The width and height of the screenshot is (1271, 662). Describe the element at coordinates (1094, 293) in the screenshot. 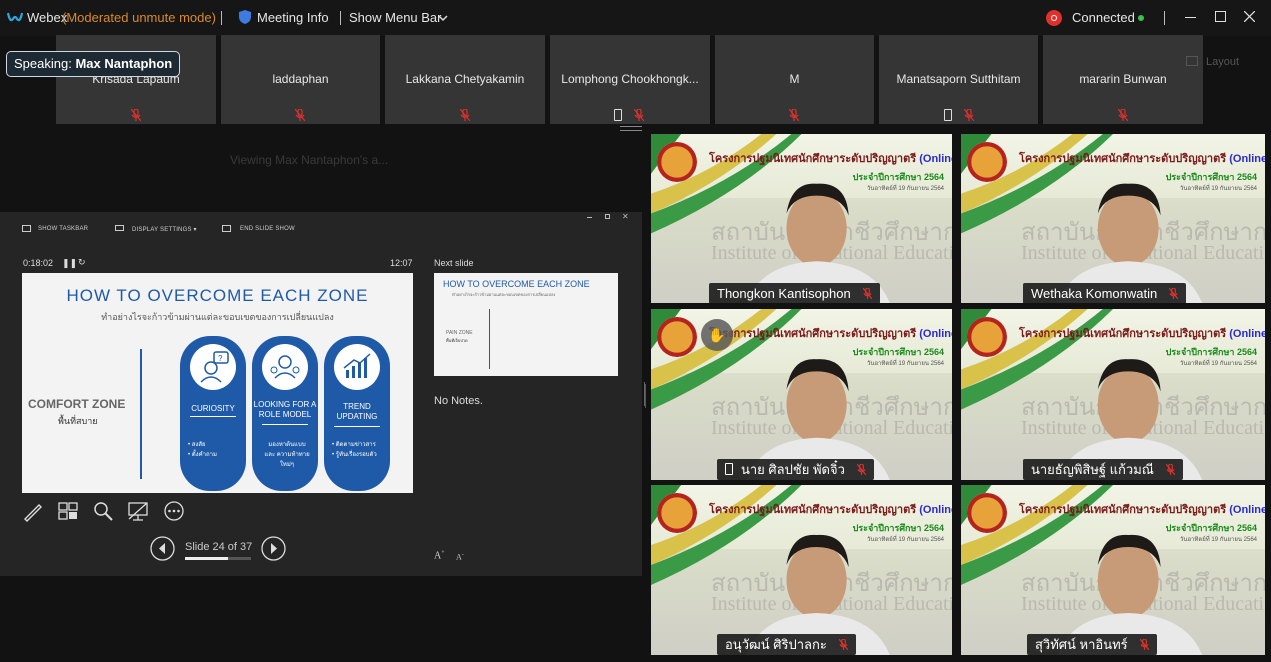

I see `participant-name: Wethaka Komonwatin` at that location.